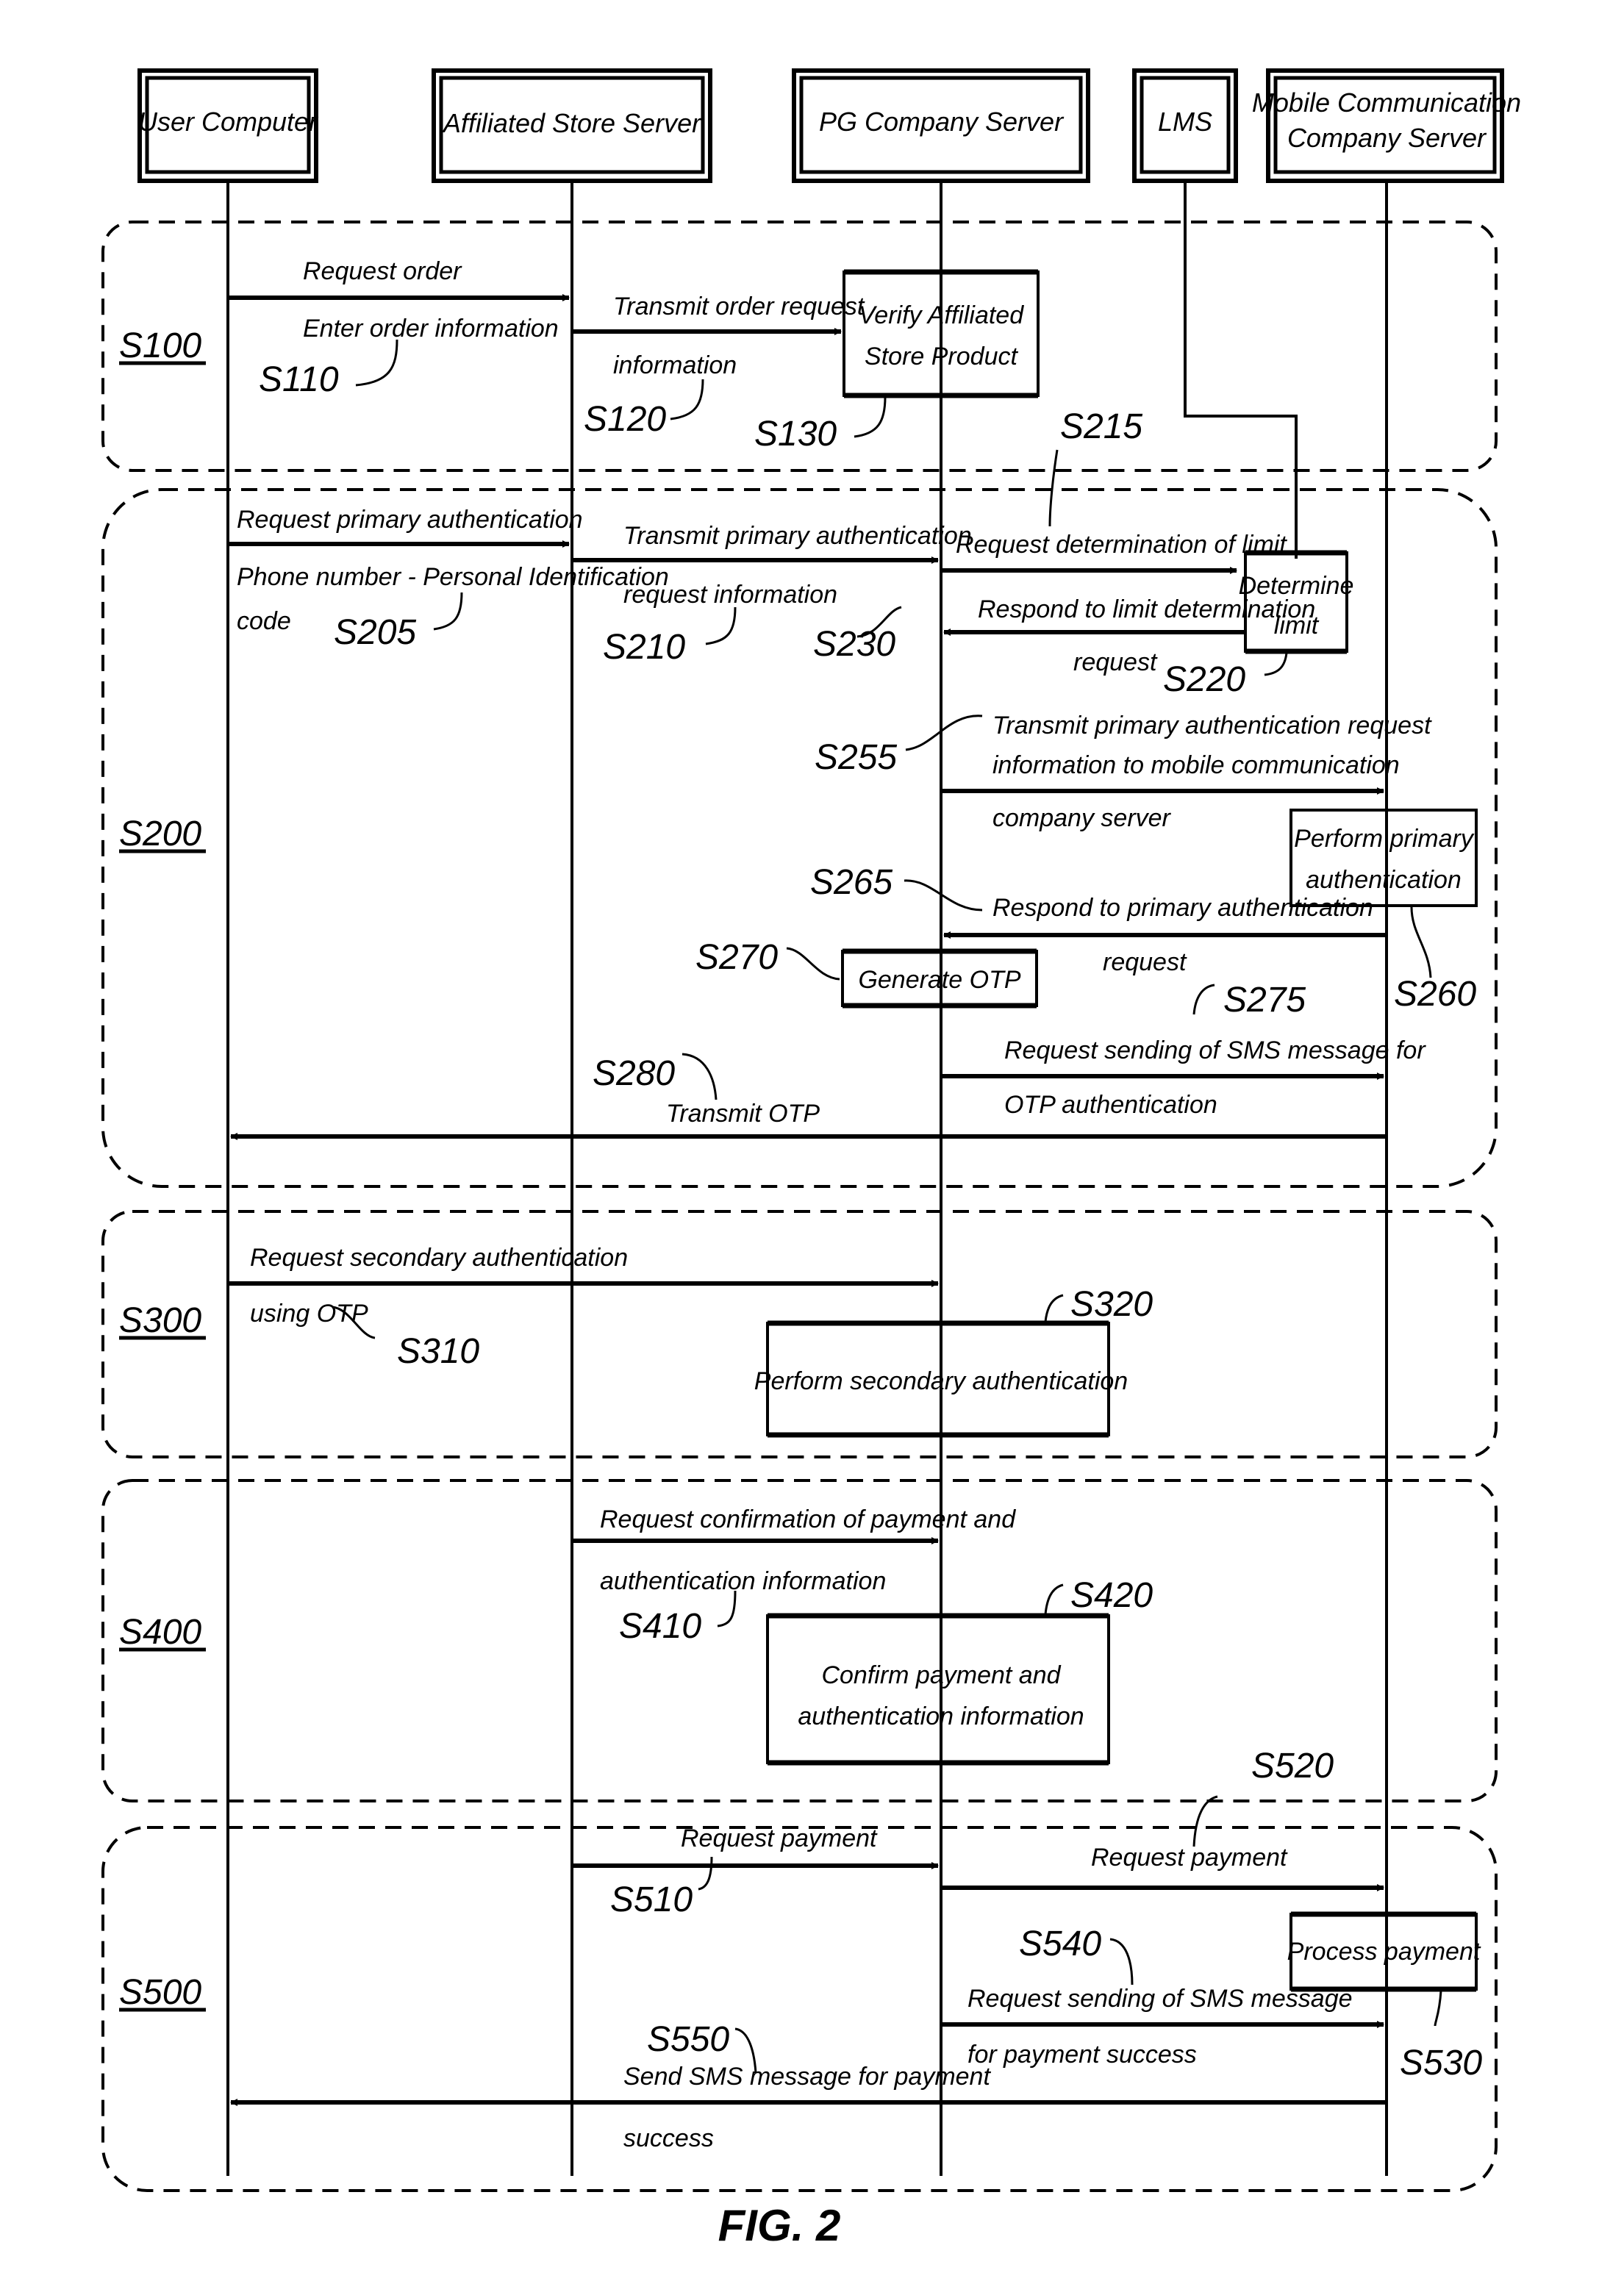 The image size is (1624, 2281). I want to click on actor-user-computer: User Computer, so click(228, 125).